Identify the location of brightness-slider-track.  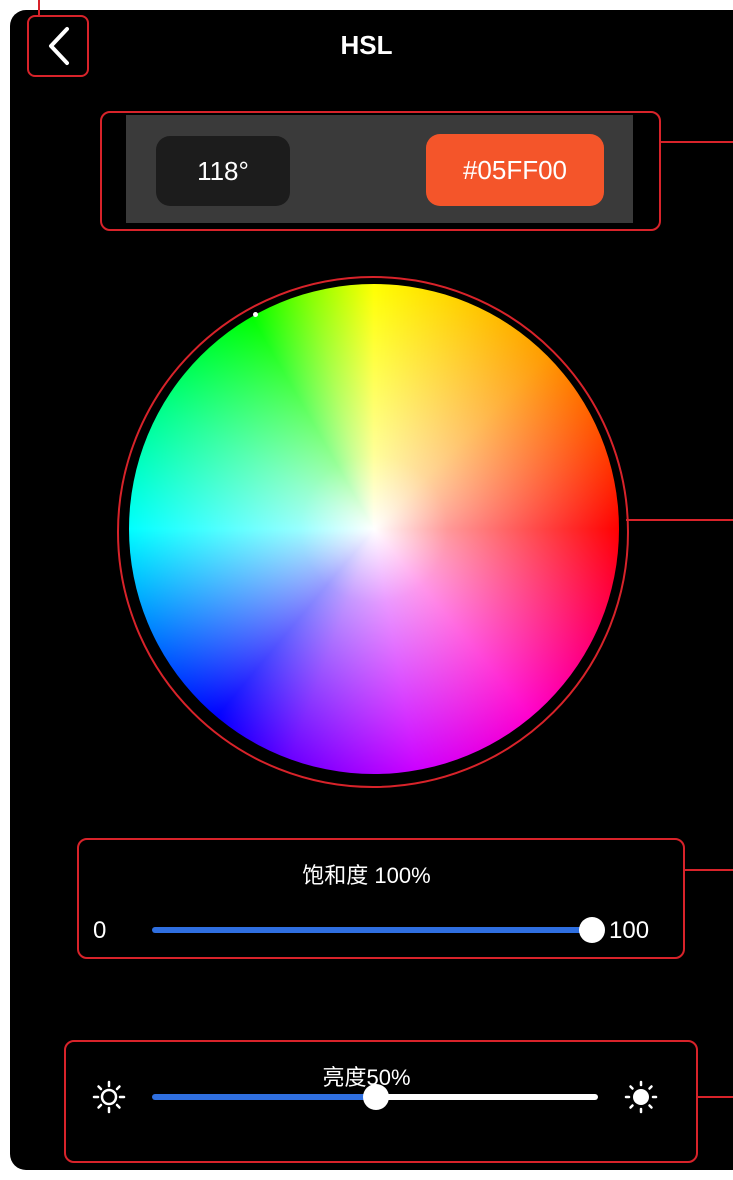
(487, 1097).